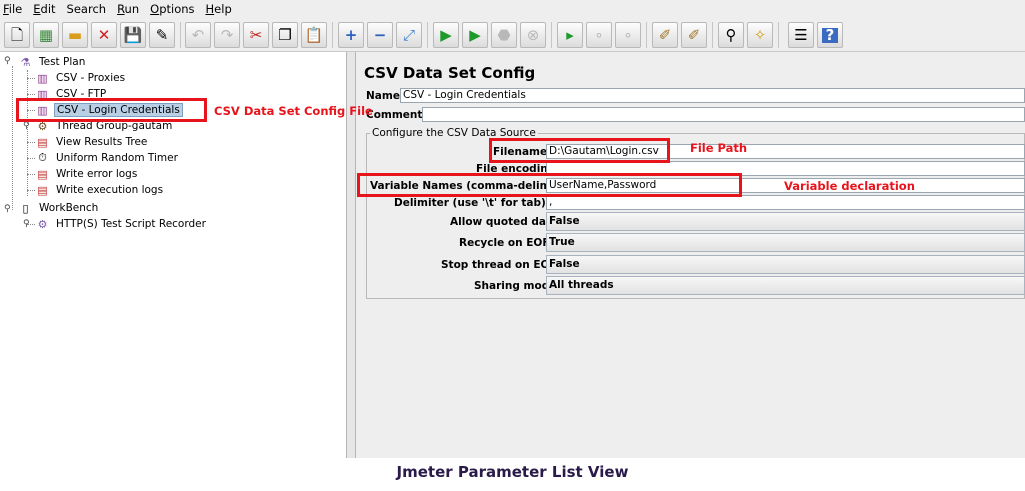 The height and width of the screenshot is (491, 1025). Describe the element at coordinates (712, 95) in the screenshot. I see `name-field: CSV - Login Credentials` at that location.